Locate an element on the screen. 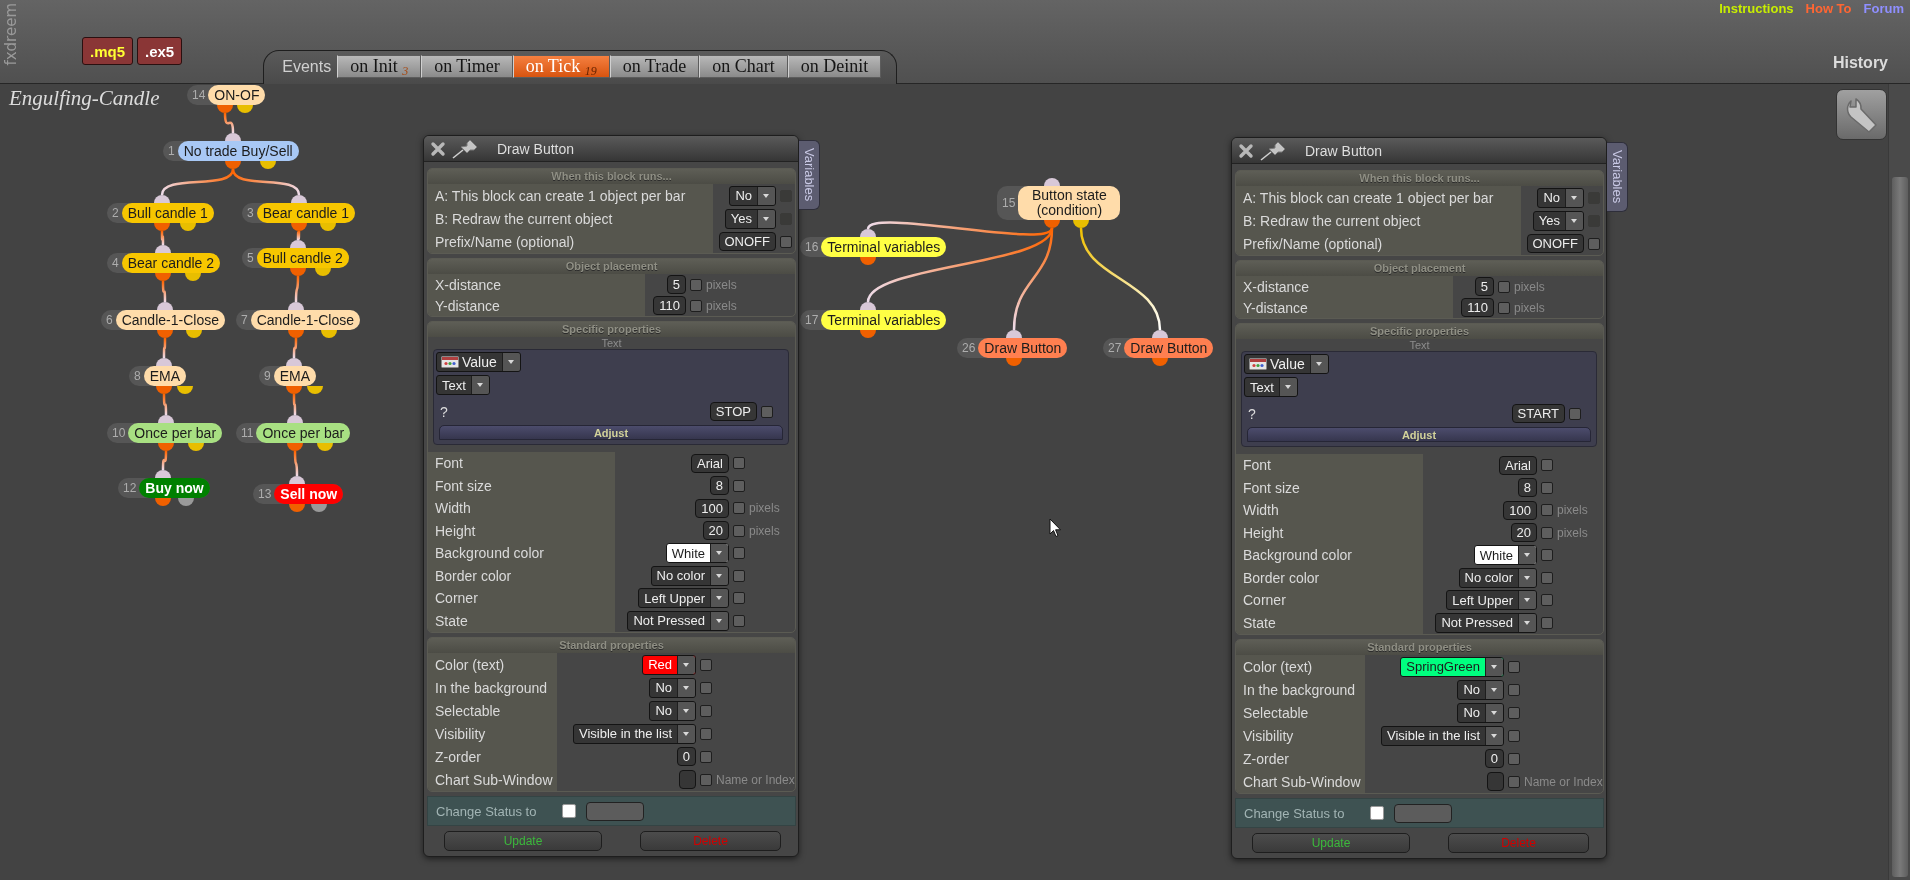 The width and height of the screenshot is (1910, 880). text-field: 8 is located at coordinates (1527, 488).